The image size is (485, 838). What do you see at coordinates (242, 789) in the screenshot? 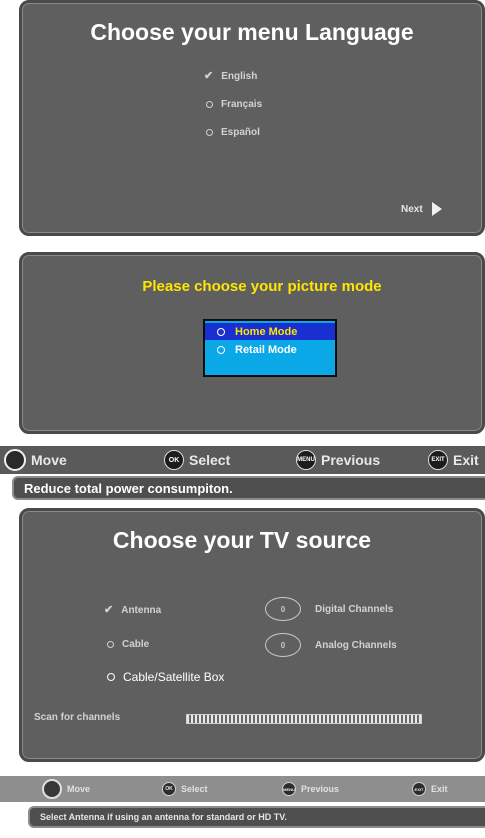
I see `help-bar-bottom: Move OK Select MENU Previous EXIT Exit` at bounding box center [242, 789].